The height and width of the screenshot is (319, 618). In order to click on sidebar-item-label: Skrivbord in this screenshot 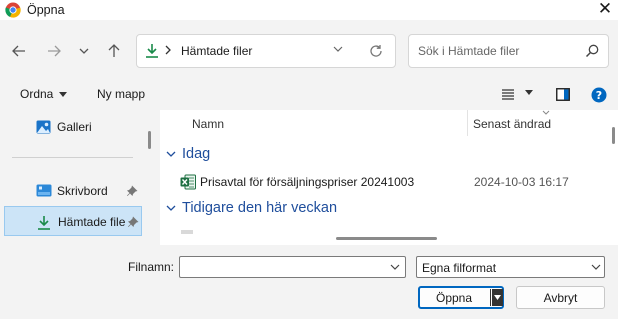, I will do `click(82, 191)`.